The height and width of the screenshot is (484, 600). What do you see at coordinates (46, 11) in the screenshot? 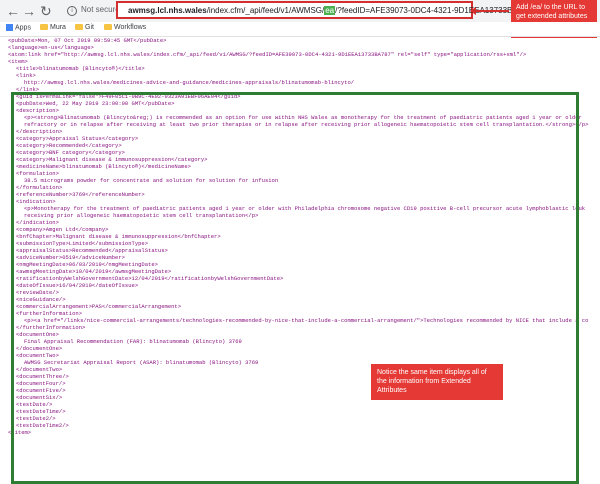
I see `reload-icon: ↻` at bounding box center [46, 11].